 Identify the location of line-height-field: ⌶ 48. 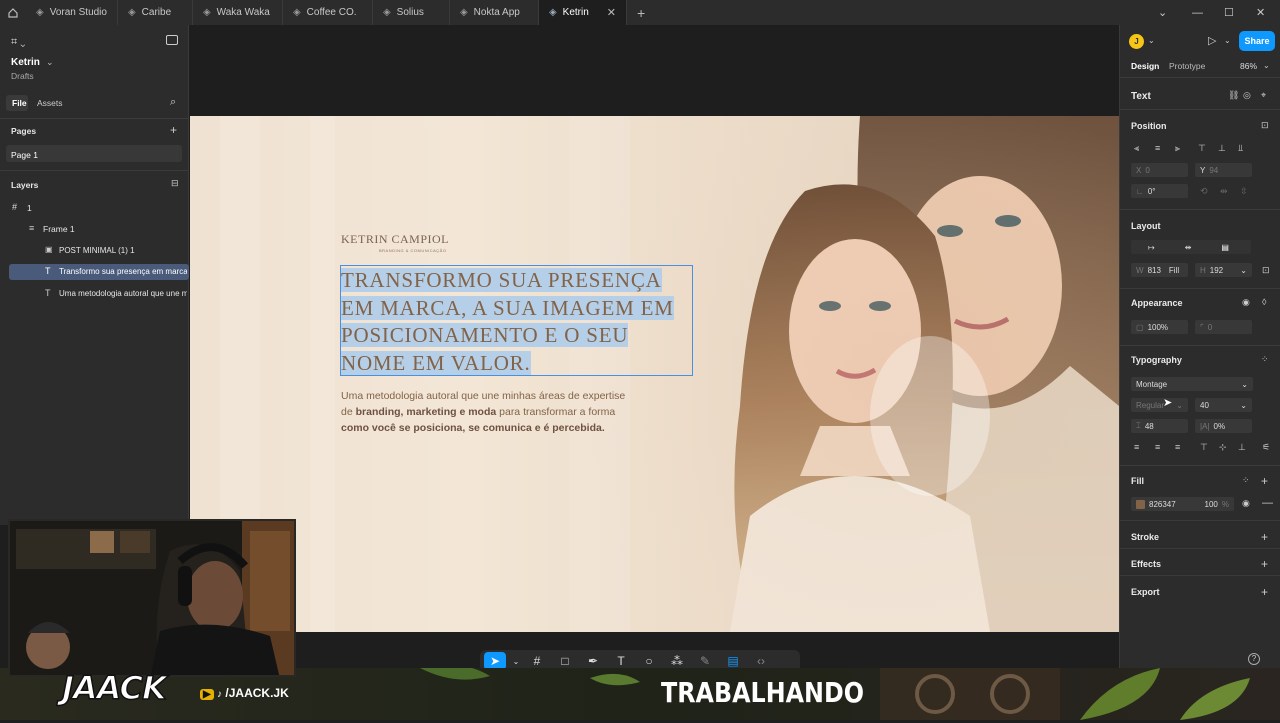
(1159, 426).